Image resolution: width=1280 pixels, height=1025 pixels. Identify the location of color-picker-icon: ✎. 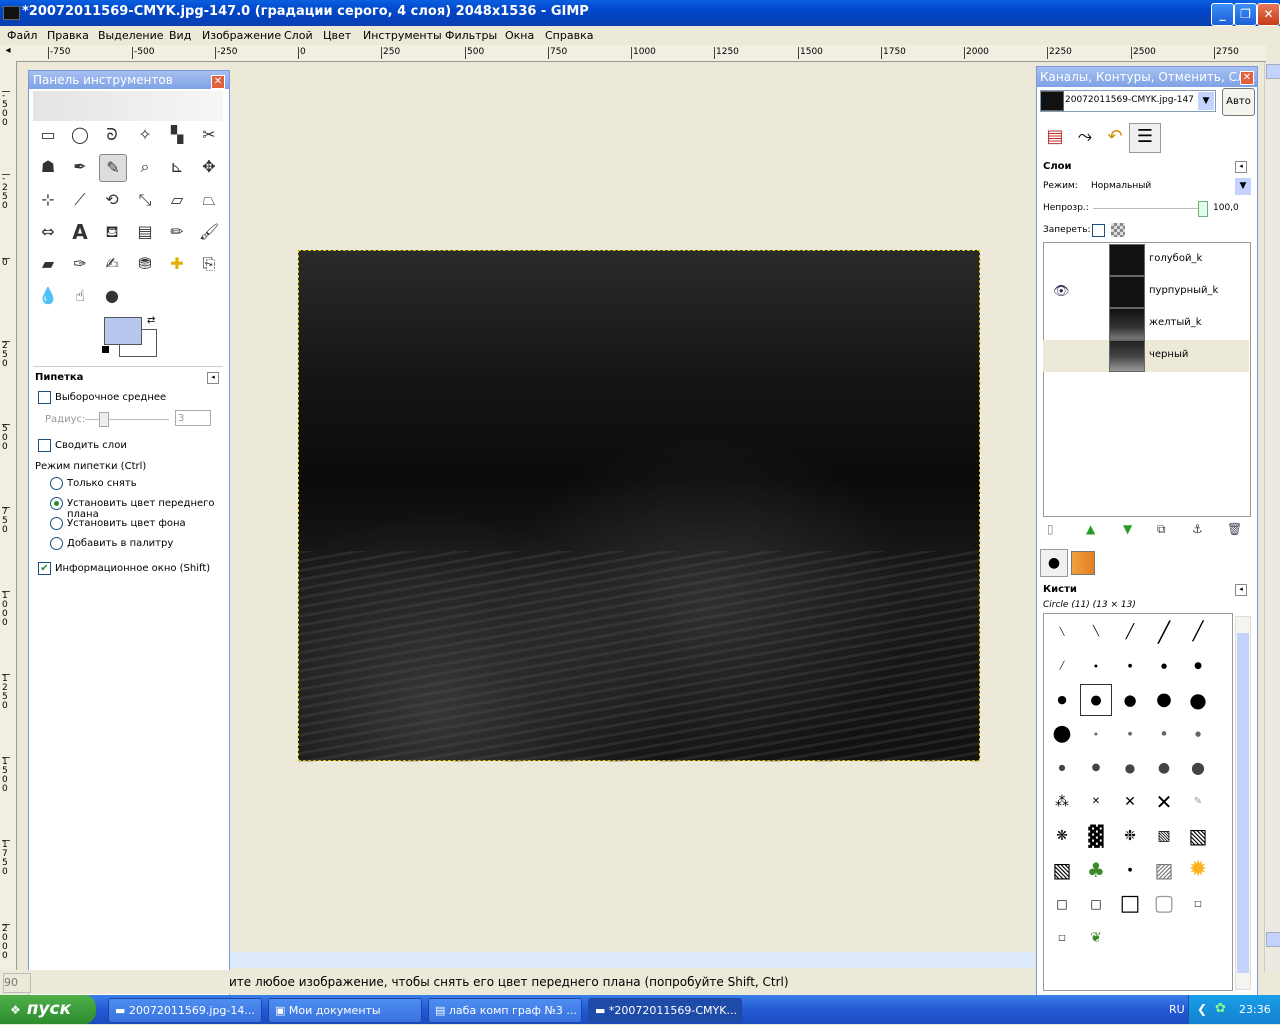
(113, 168).